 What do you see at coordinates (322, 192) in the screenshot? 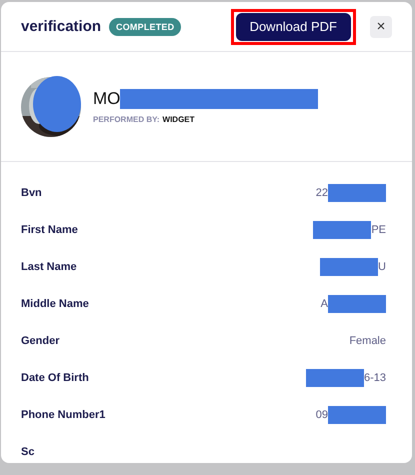
I see `field-value: 22` at bounding box center [322, 192].